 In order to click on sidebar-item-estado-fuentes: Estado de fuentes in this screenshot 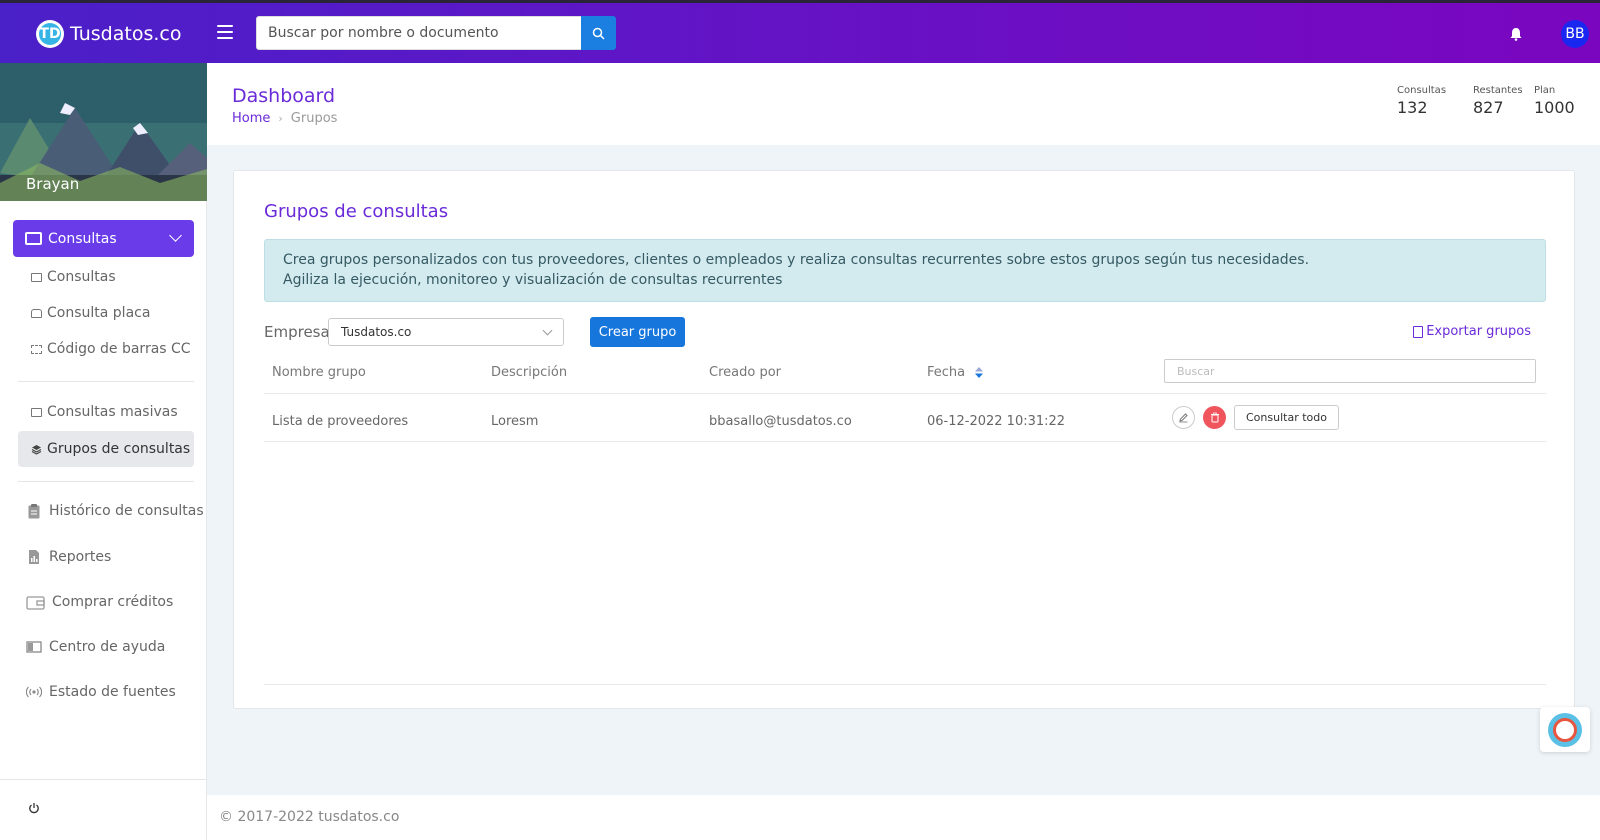, I will do `click(101, 692)`.